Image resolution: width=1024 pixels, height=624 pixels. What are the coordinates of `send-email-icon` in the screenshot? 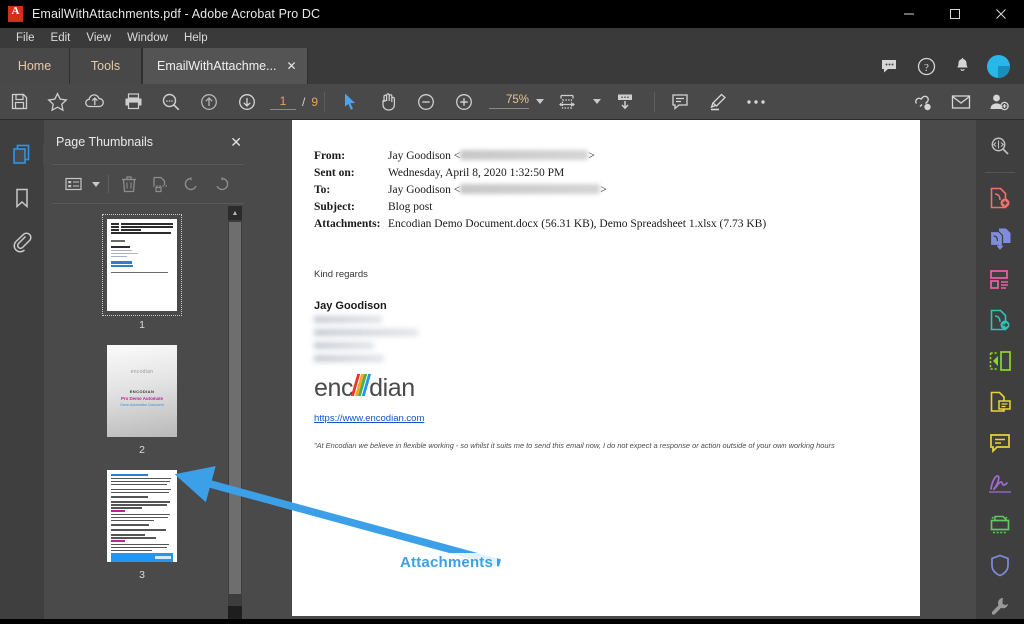 It's located at (961, 102).